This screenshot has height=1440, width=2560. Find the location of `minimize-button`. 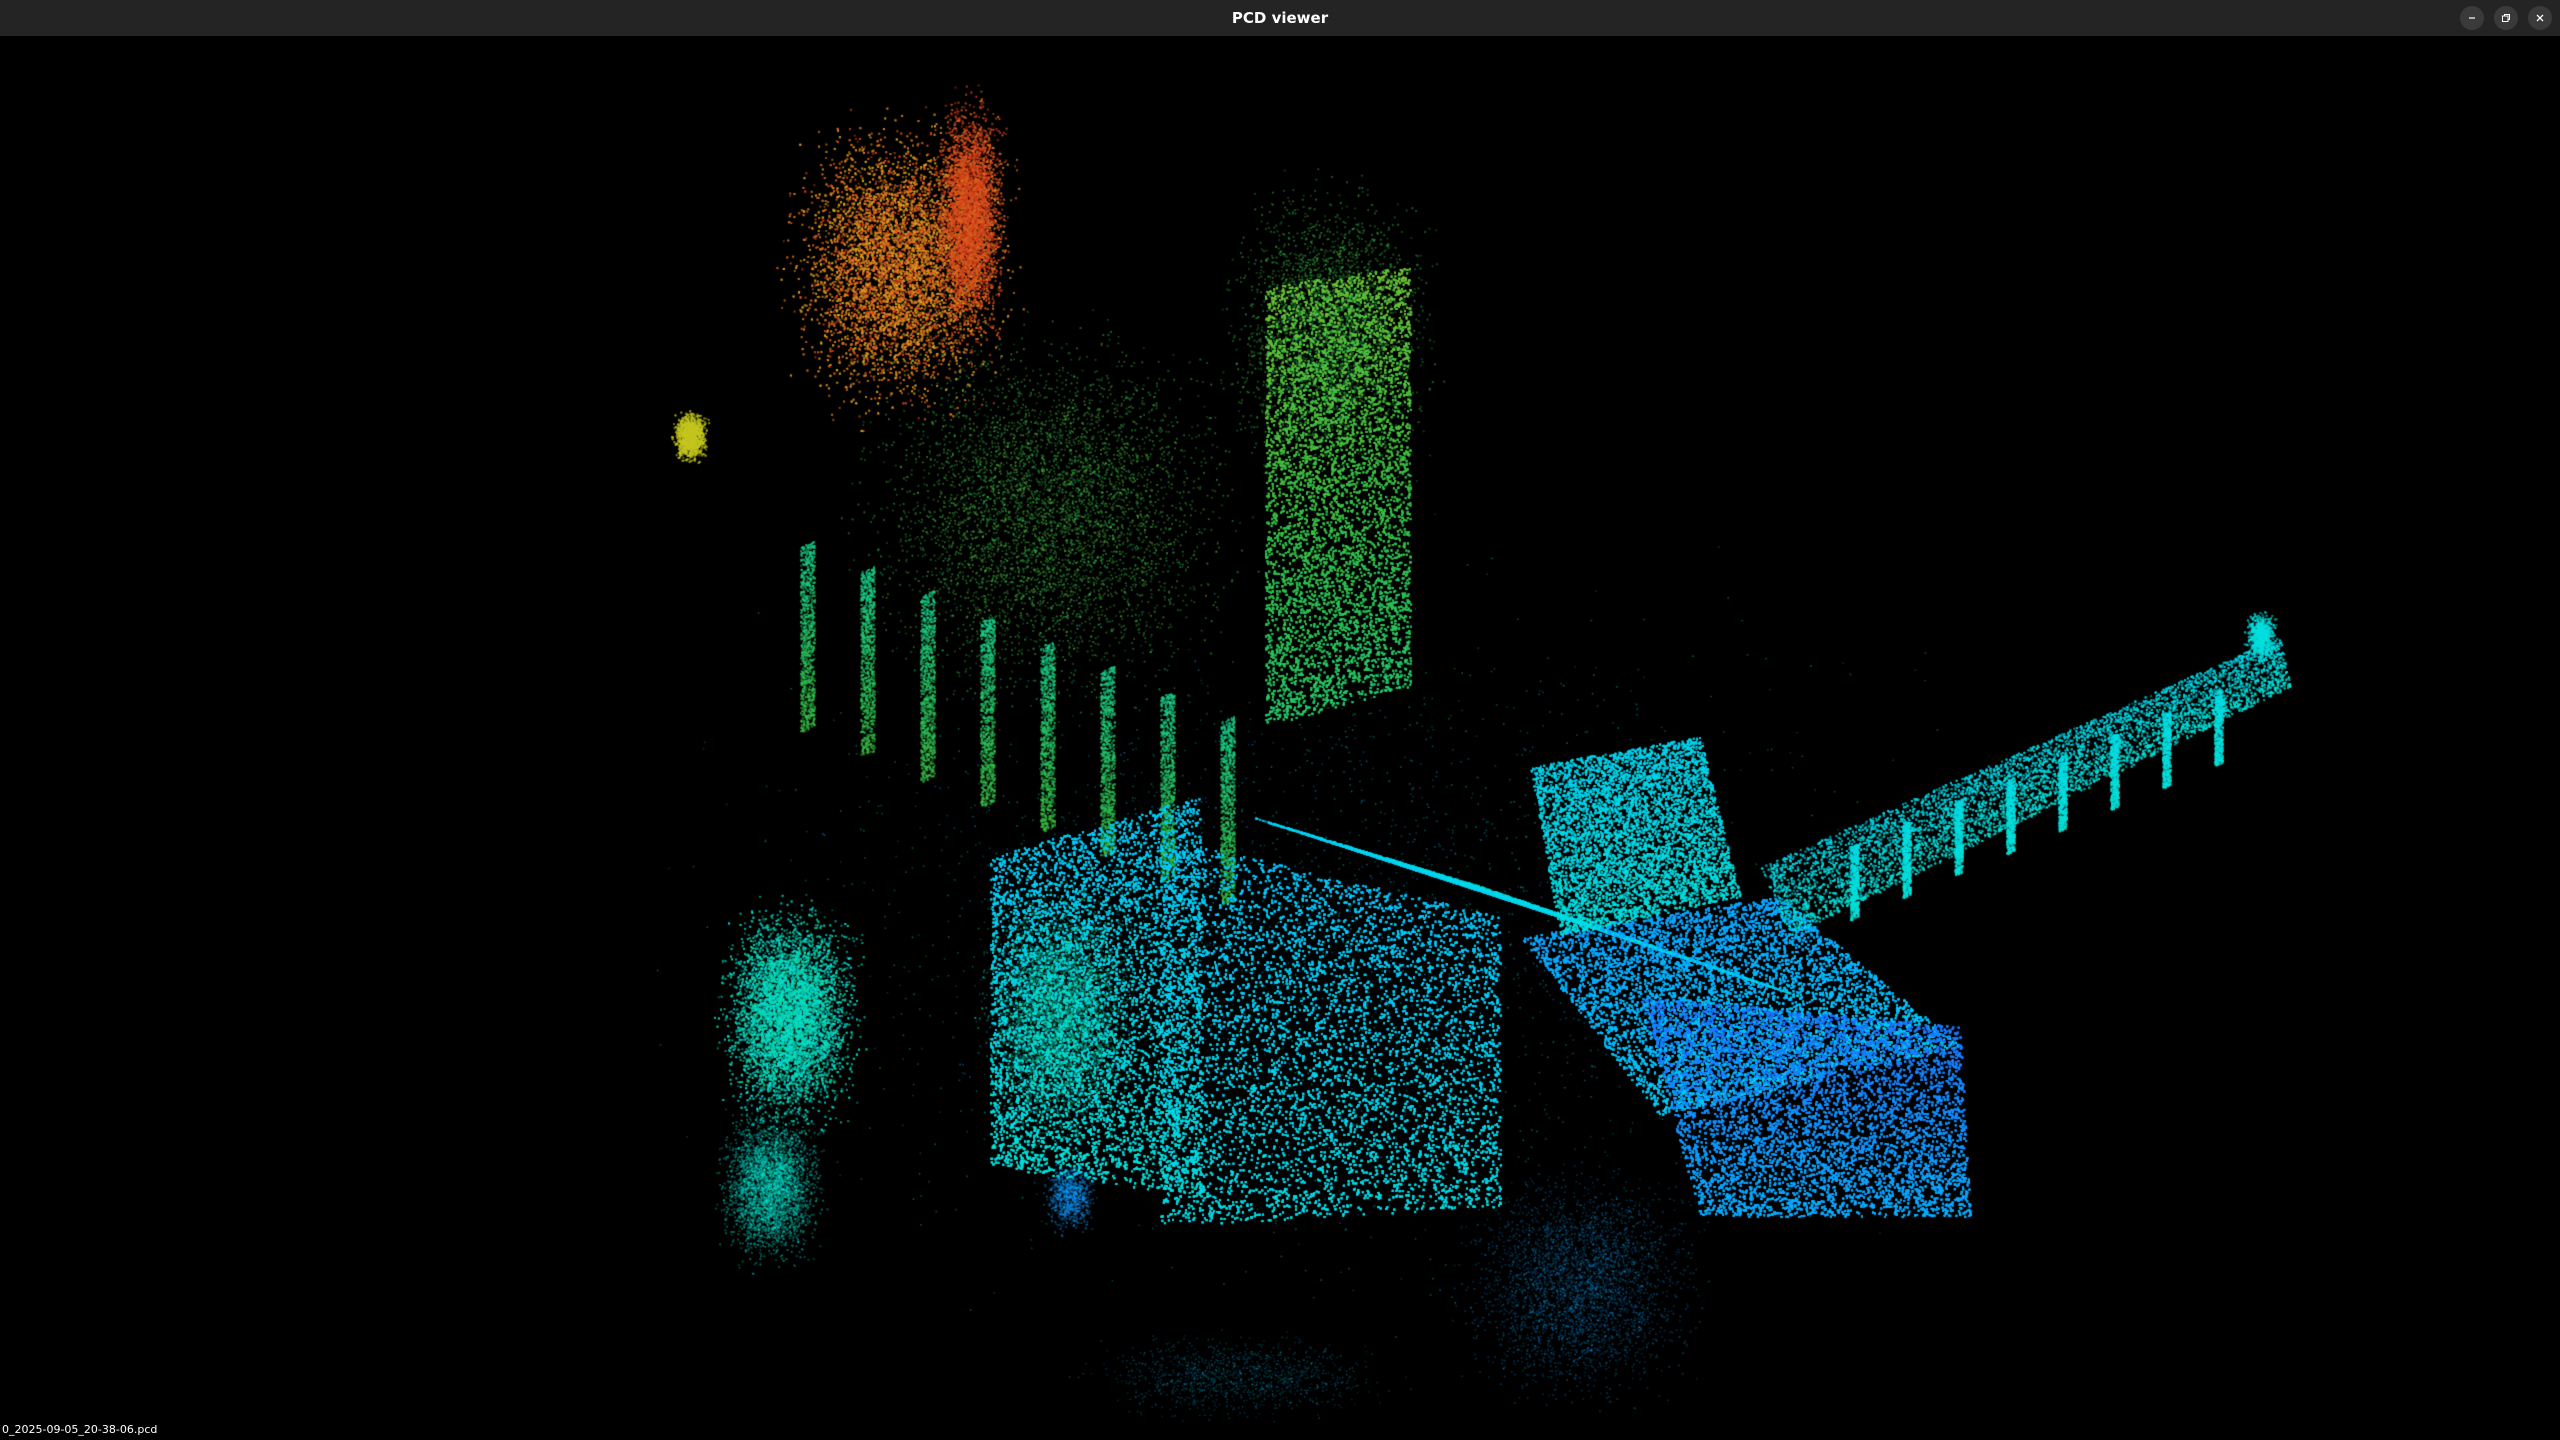

minimize-button is located at coordinates (2472, 18).